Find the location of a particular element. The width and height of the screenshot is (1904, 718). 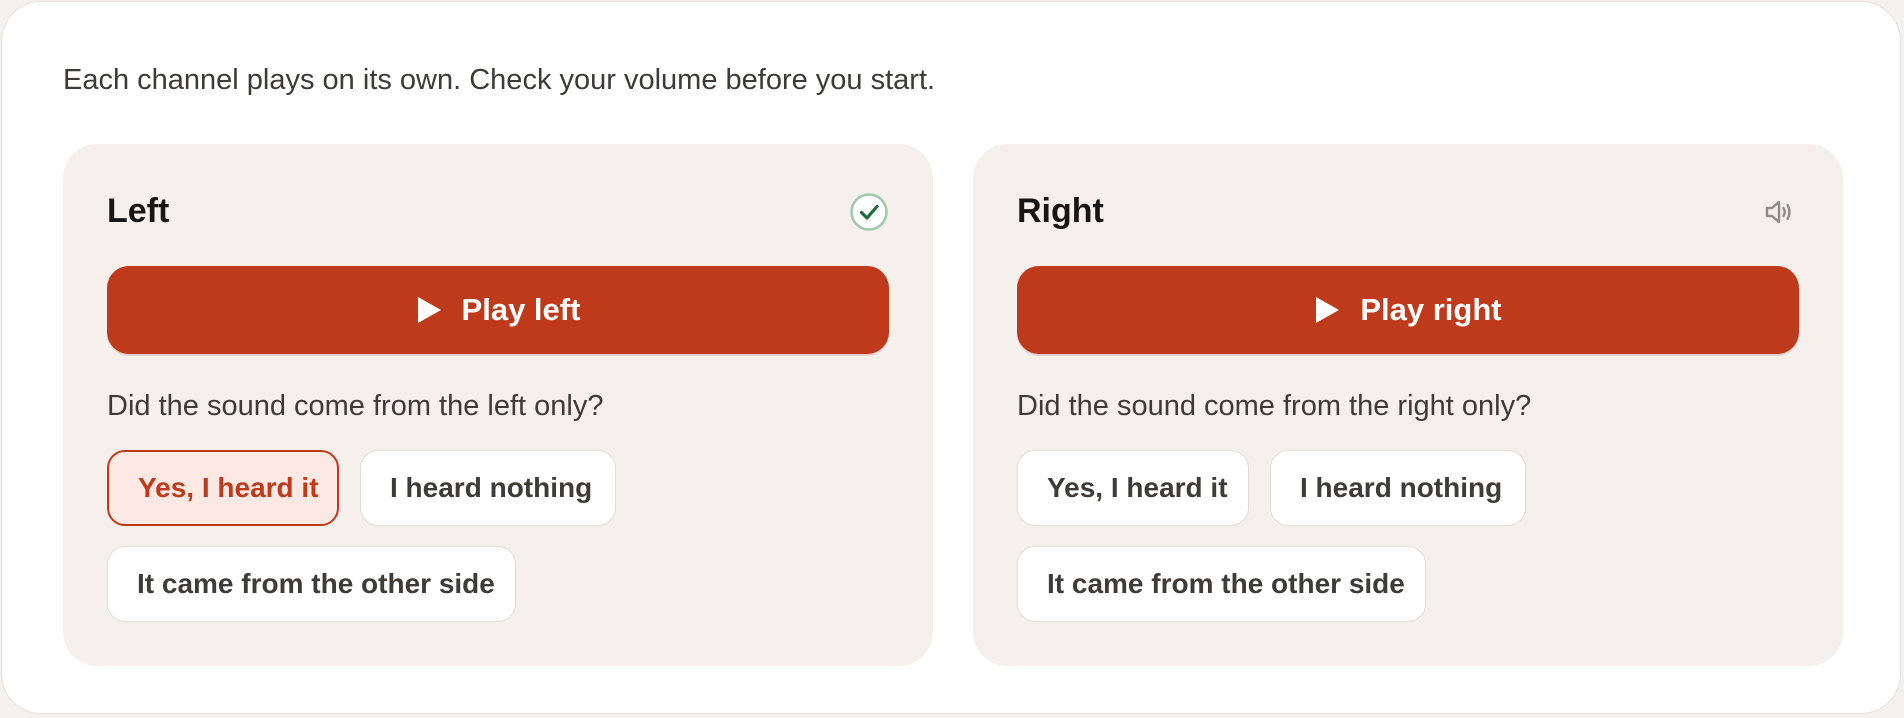

play-button-label: Play left is located at coordinates (521, 309).